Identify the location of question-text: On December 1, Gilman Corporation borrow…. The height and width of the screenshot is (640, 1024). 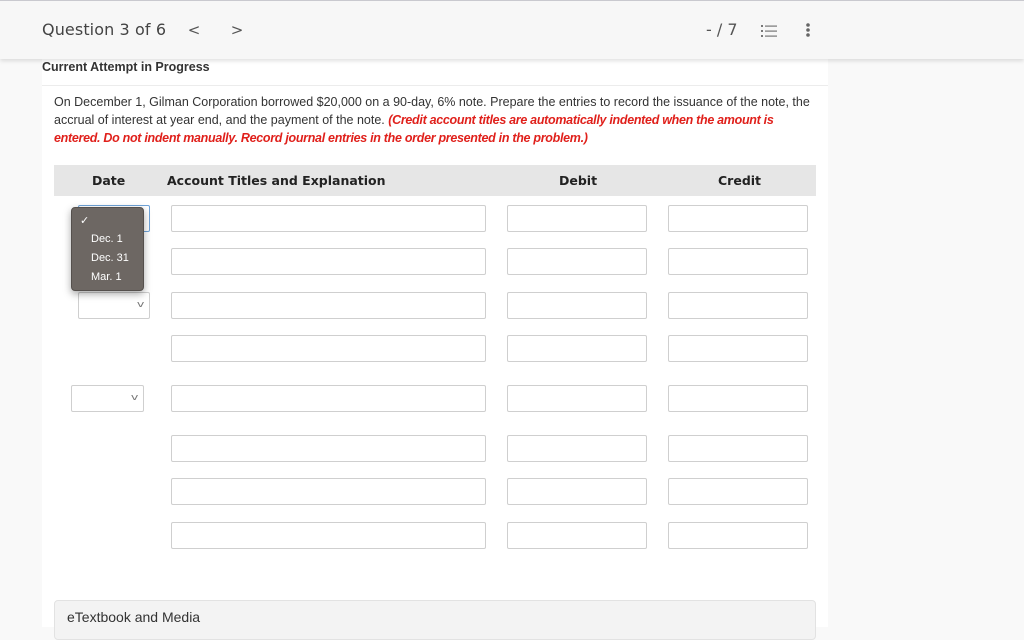
(436, 120).